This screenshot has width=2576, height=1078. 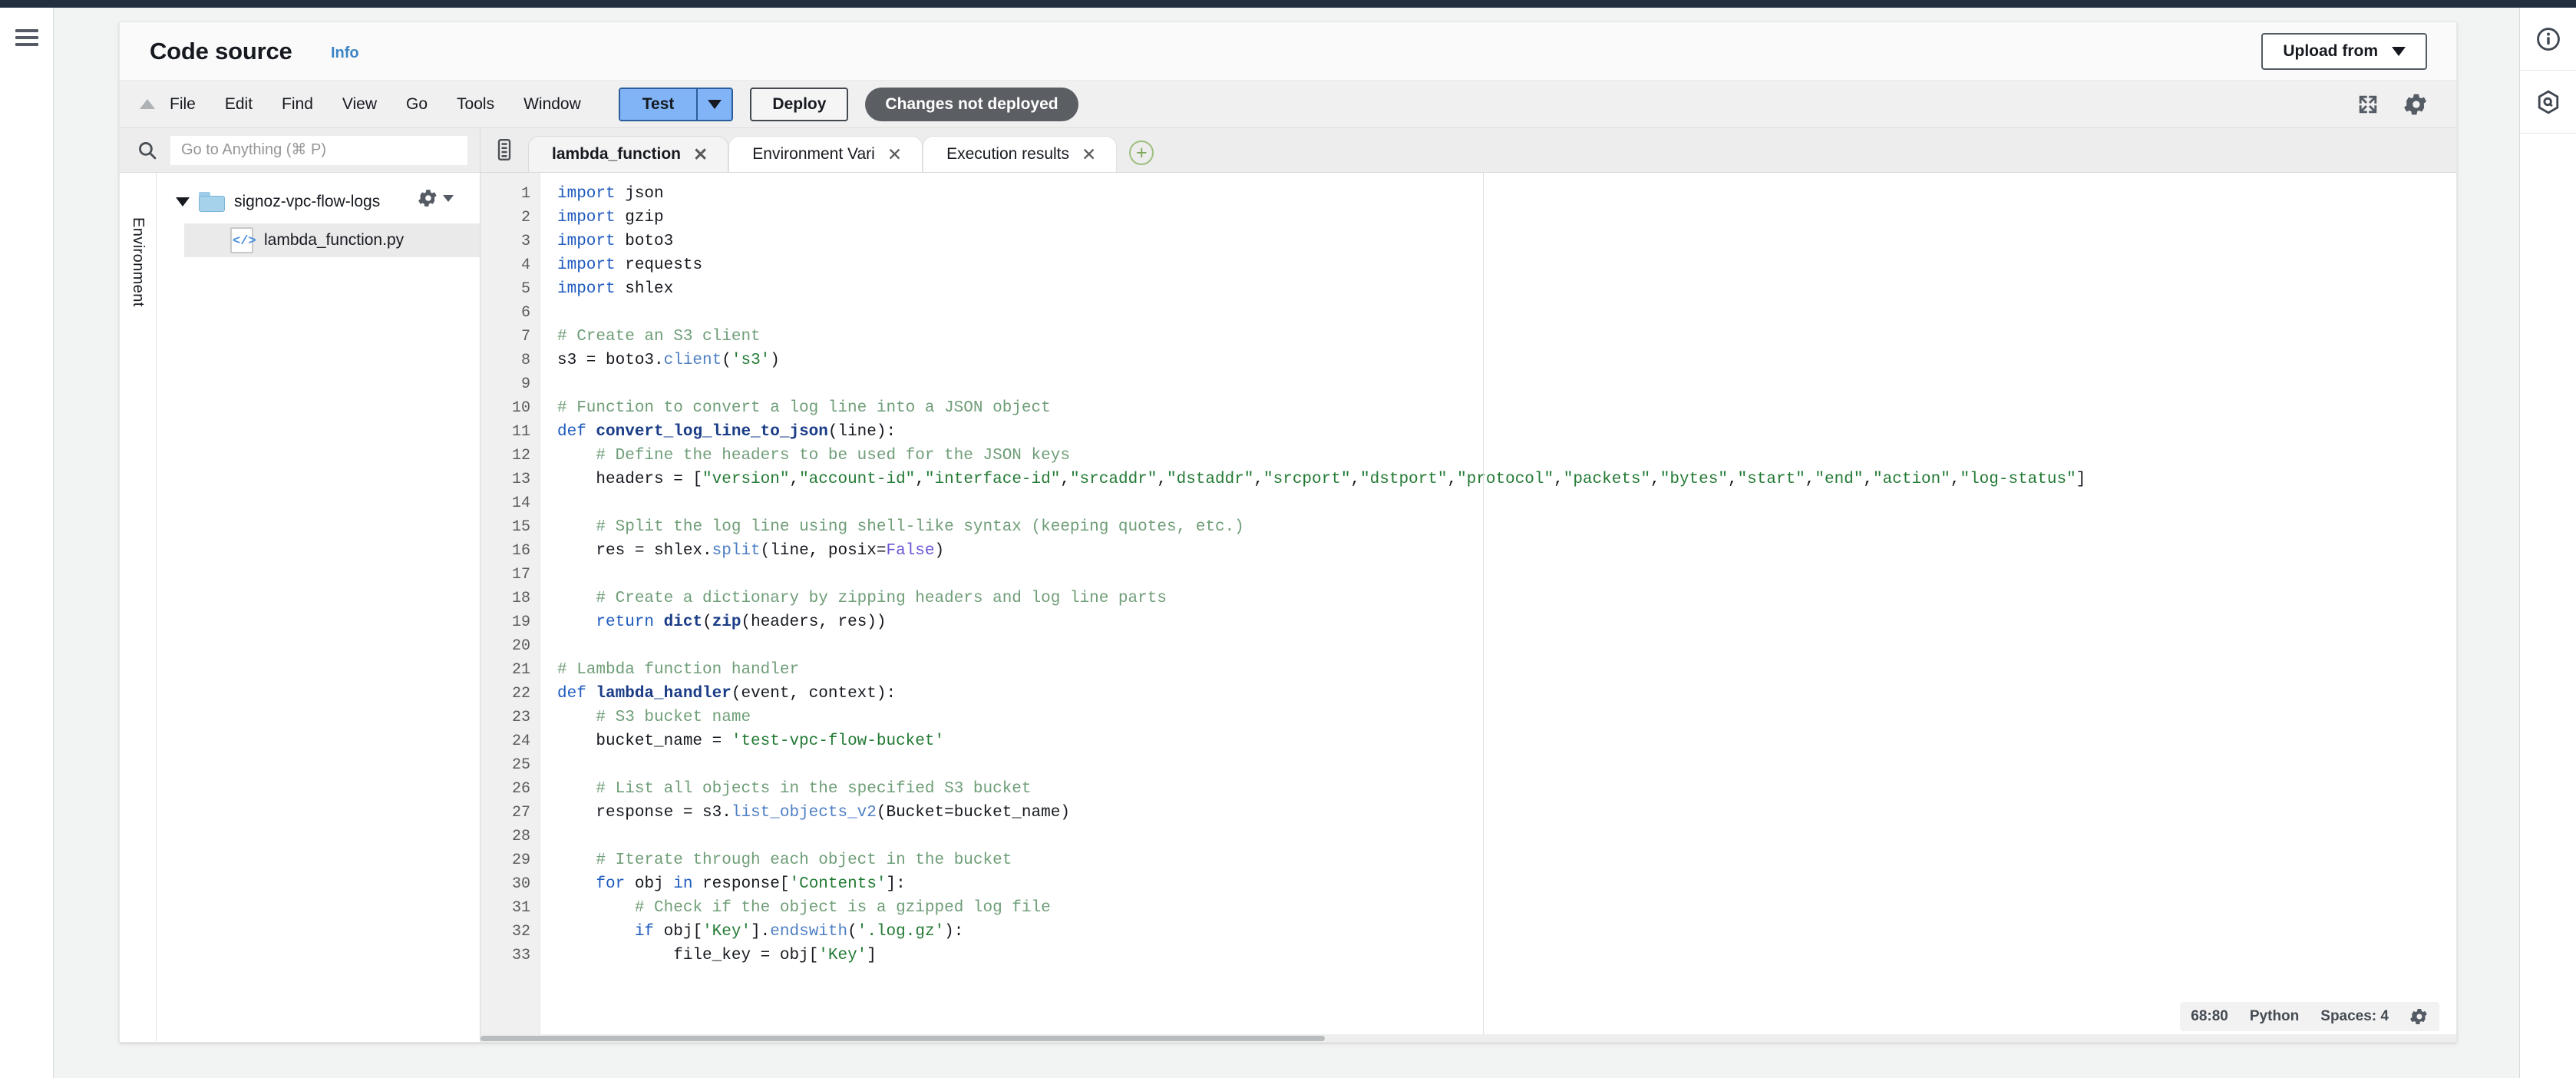 I want to click on line-number: 21, so click(x=520, y=670).